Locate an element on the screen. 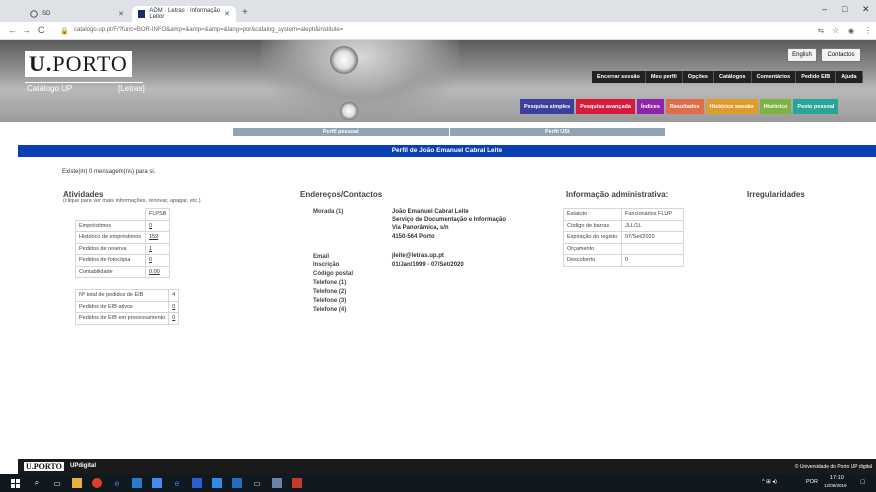 The width and height of the screenshot is (876, 492). globe-icon is located at coordinates (34, 14).